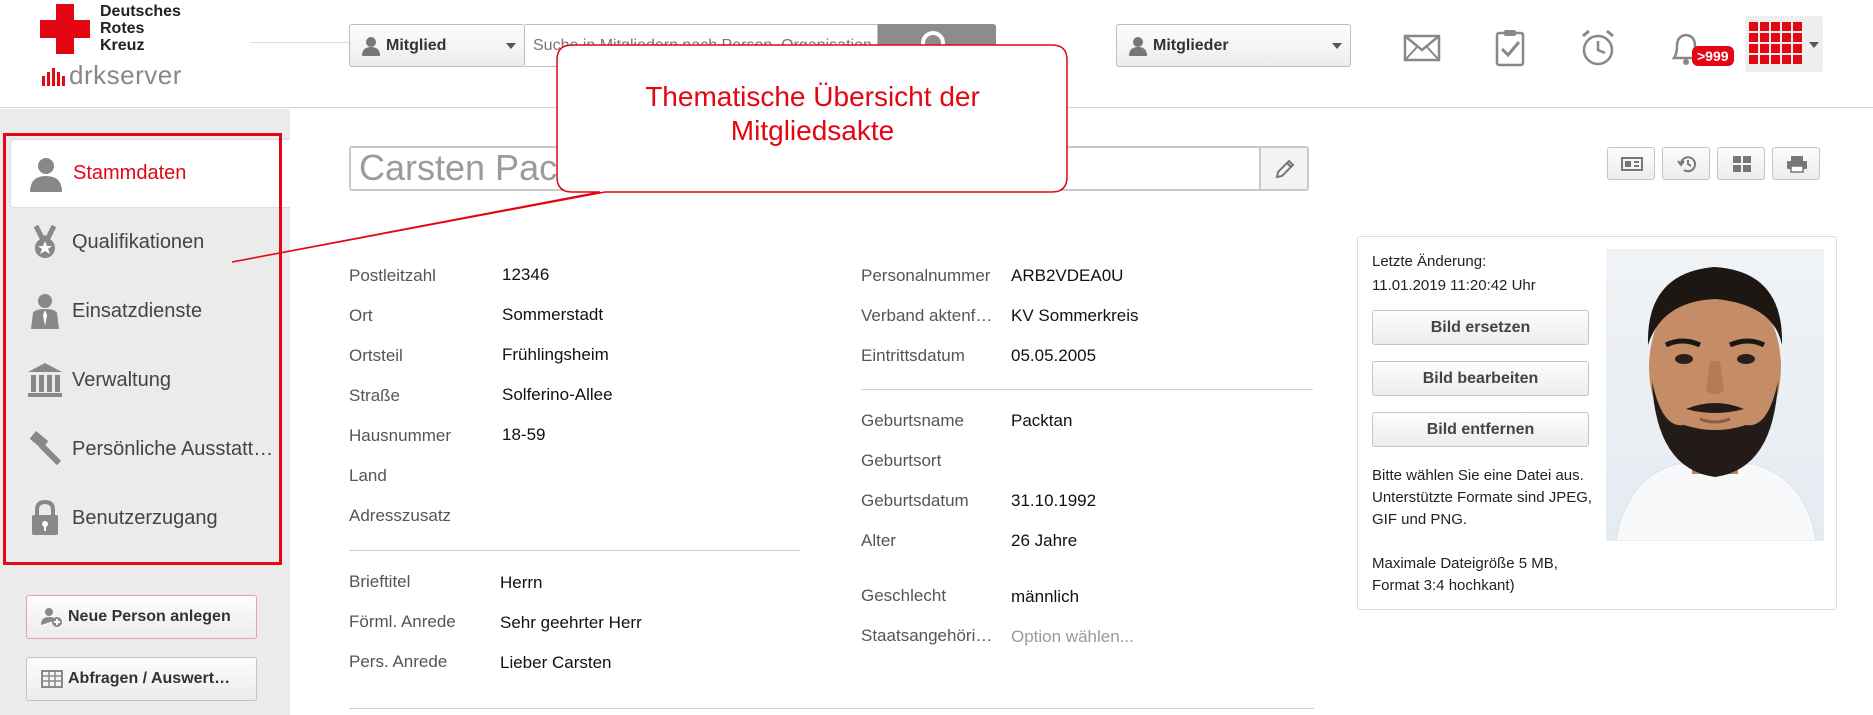 This screenshot has width=1873, height=715. I want to click on house-number-value: 18-59, so click(523, 435).